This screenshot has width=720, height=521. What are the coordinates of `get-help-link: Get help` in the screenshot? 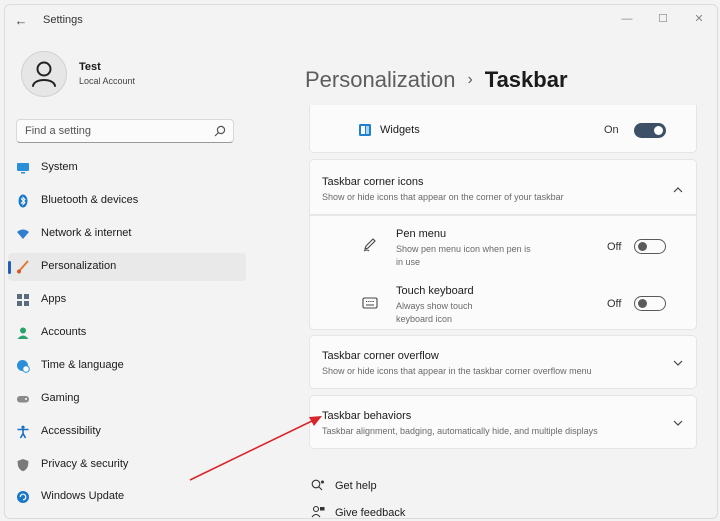 It's located at (356, 486).